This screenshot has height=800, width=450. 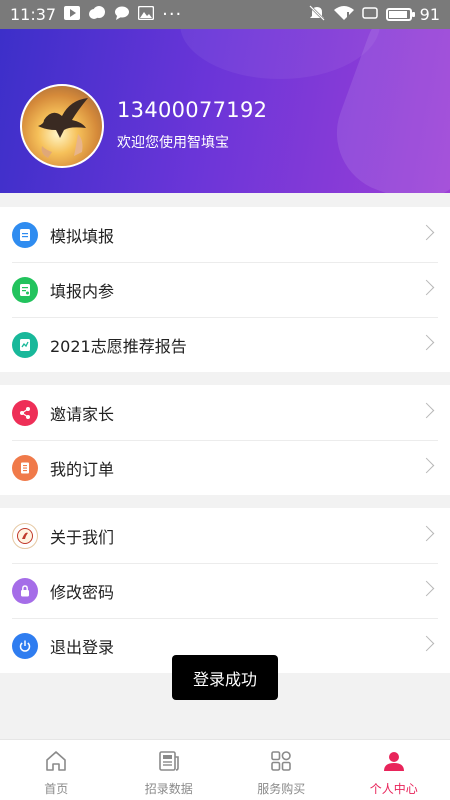 What do you see at coordinates (82, 647) in the screenshot?
I see `menu-item-label: 退出登录` at bounding box center [82, 647].